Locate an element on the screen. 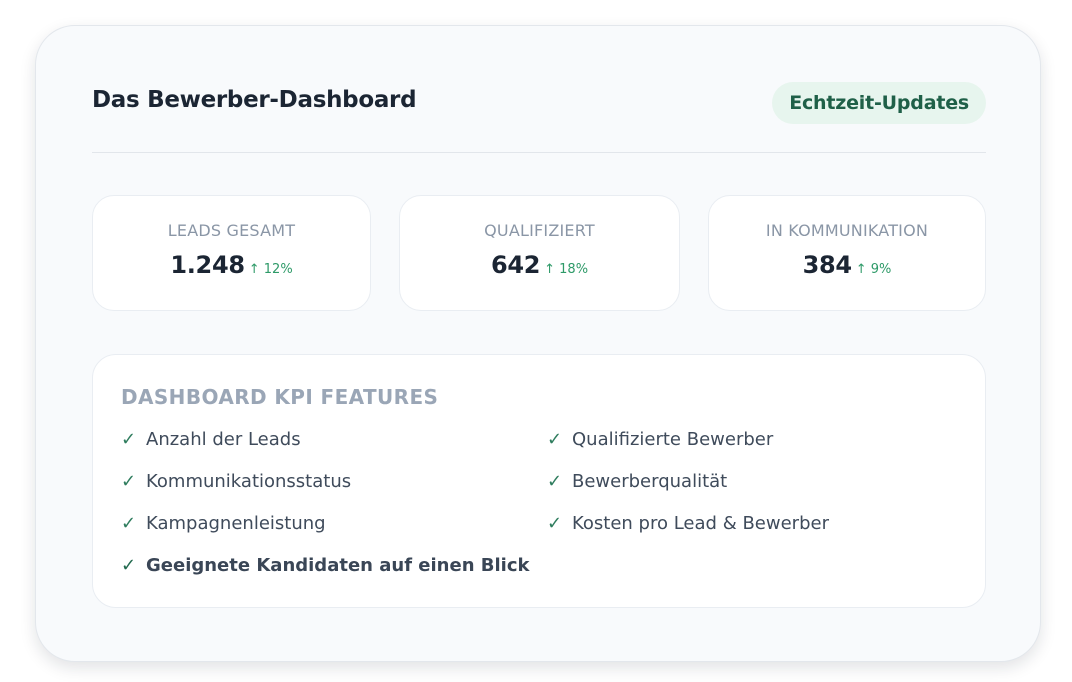 The height and width of the screenshot is (682, 1072). stat-value-row: 384 ↑ 9% is located at coordinates (847, 265).